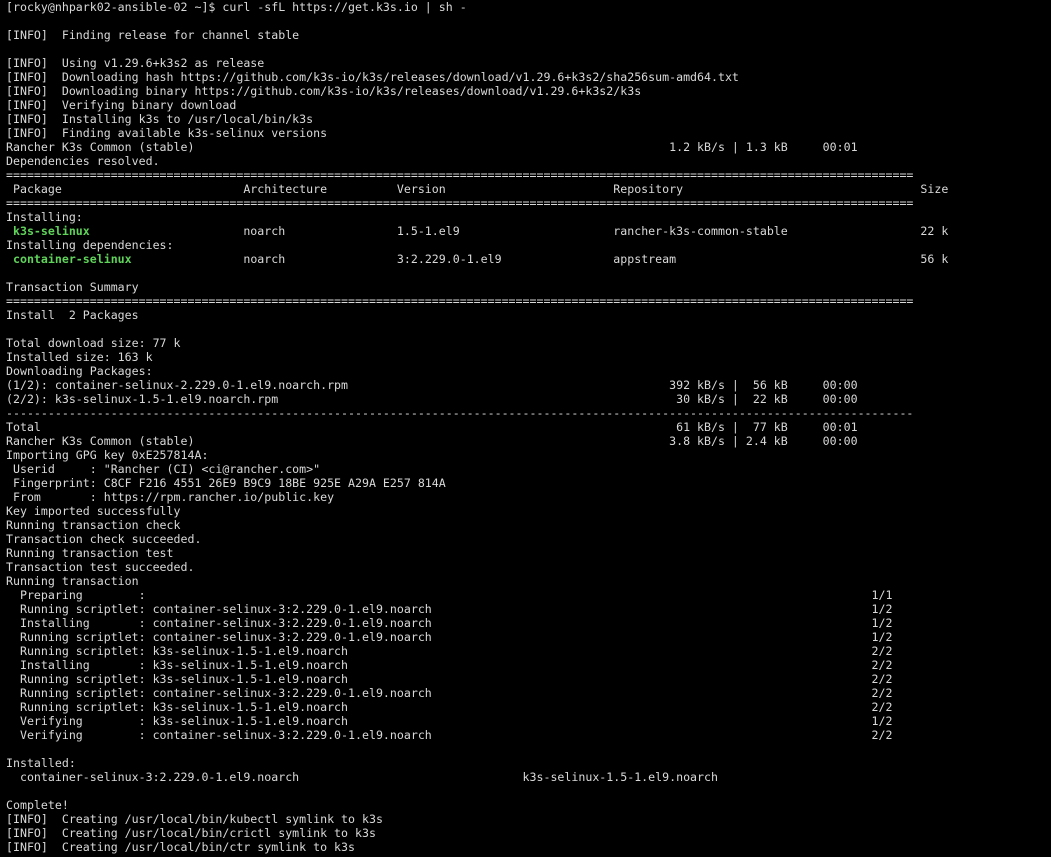  Describe the element at coordinates (528, 511) in the screenshot. I see `terminal-line: Key imported successfully` at that location.